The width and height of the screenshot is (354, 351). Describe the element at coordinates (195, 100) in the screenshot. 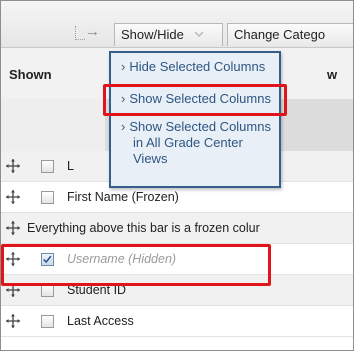

I see `highlight-box-menu` at that location.